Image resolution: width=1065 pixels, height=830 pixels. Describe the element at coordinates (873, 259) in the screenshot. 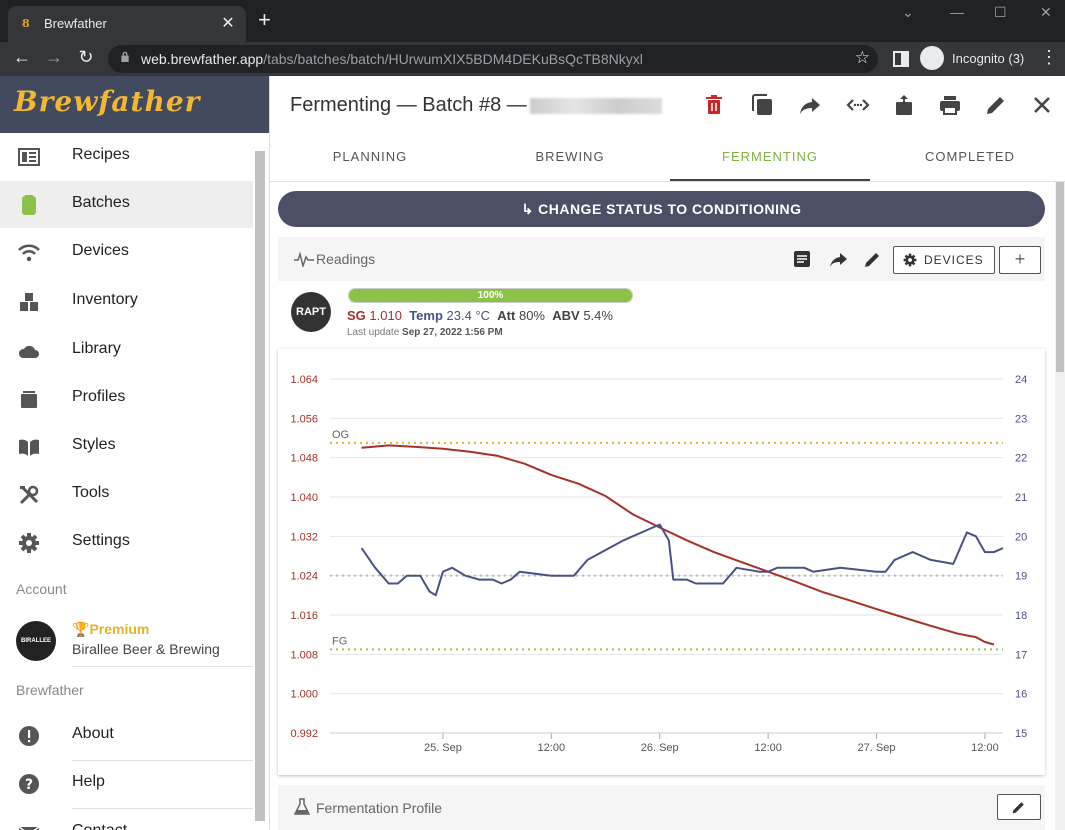

I see `edit-readings-icon` at that location.